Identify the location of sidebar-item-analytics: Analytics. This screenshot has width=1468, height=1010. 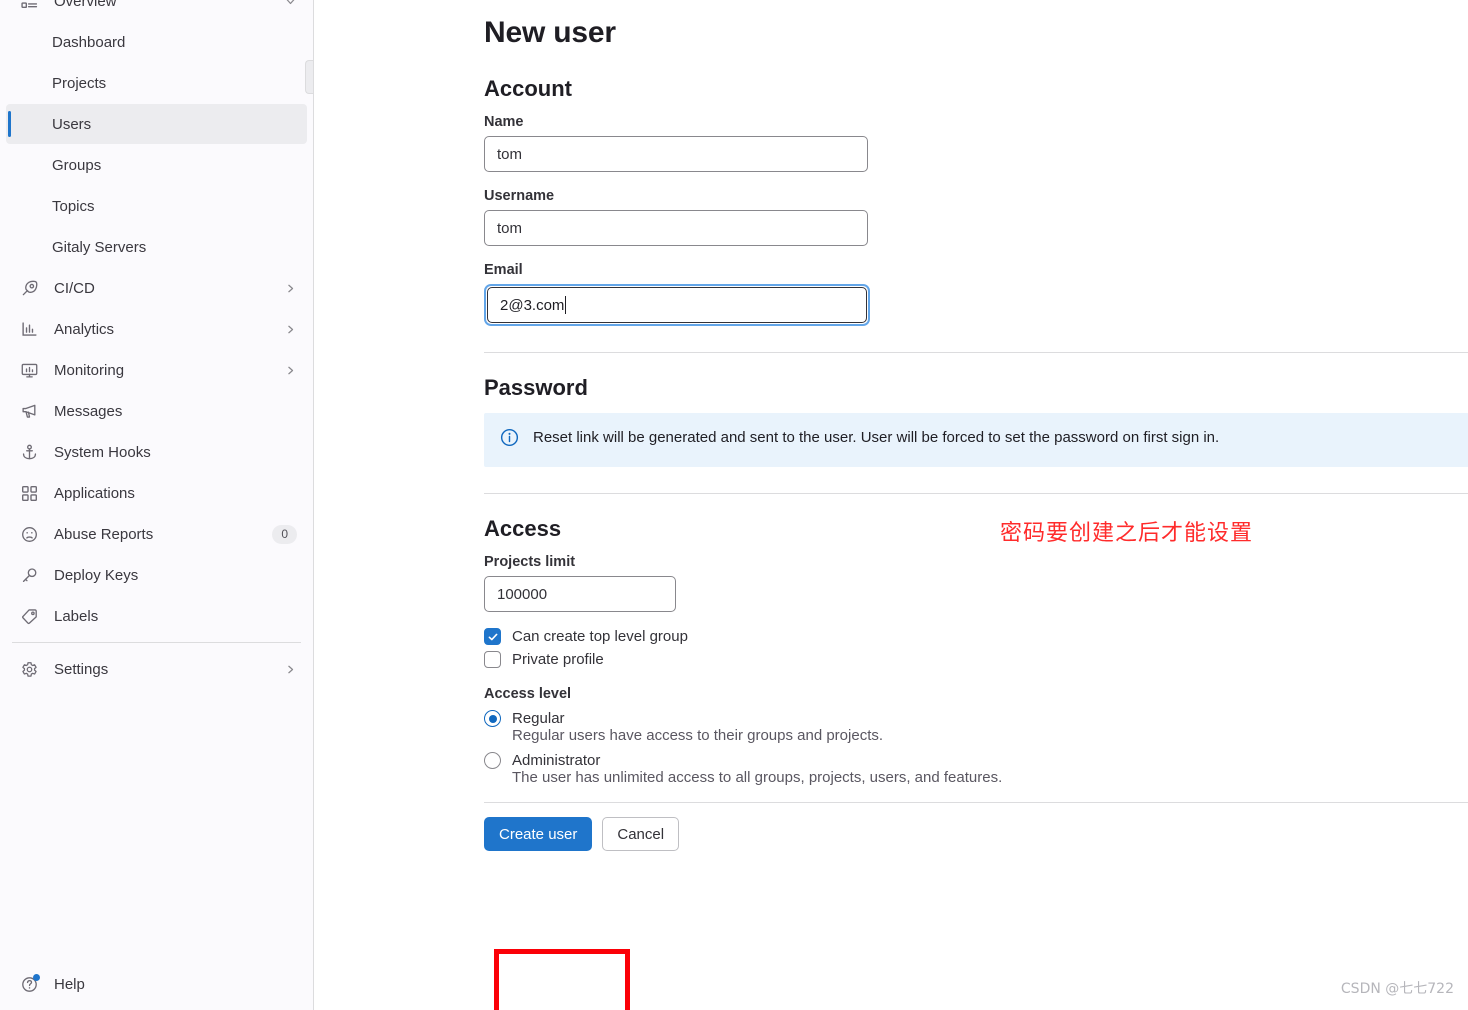
(156, 329).